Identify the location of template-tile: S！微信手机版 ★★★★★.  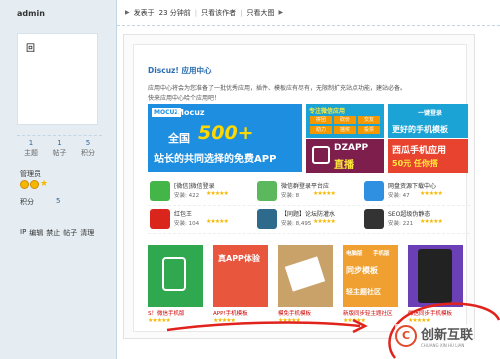
(178, 284).